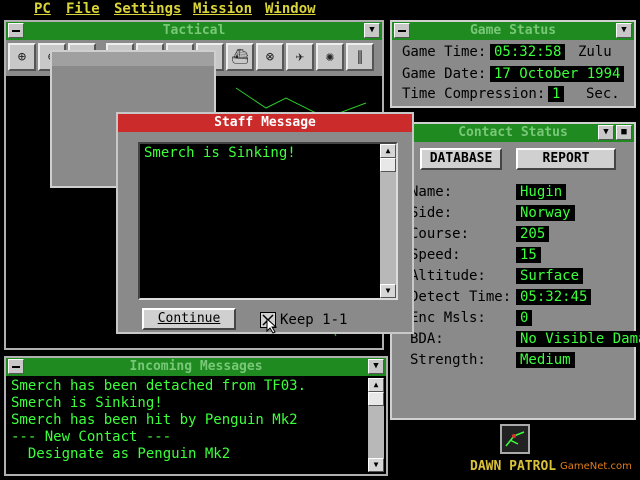 This screenshot has height=480, width=640. Describe the element at coordinates (196, 367) in the screenshot. I see `incoming-messages-title: Incoming Messages` at that location.